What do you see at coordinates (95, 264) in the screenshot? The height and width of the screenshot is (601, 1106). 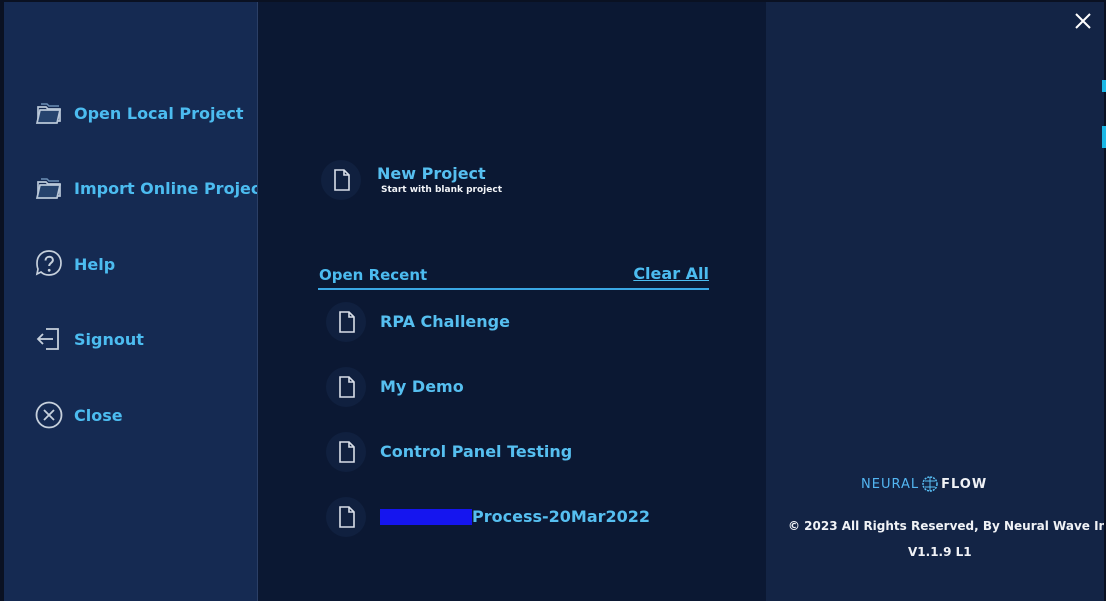 I see `help-label: Help` at bounding box center [95, 264].